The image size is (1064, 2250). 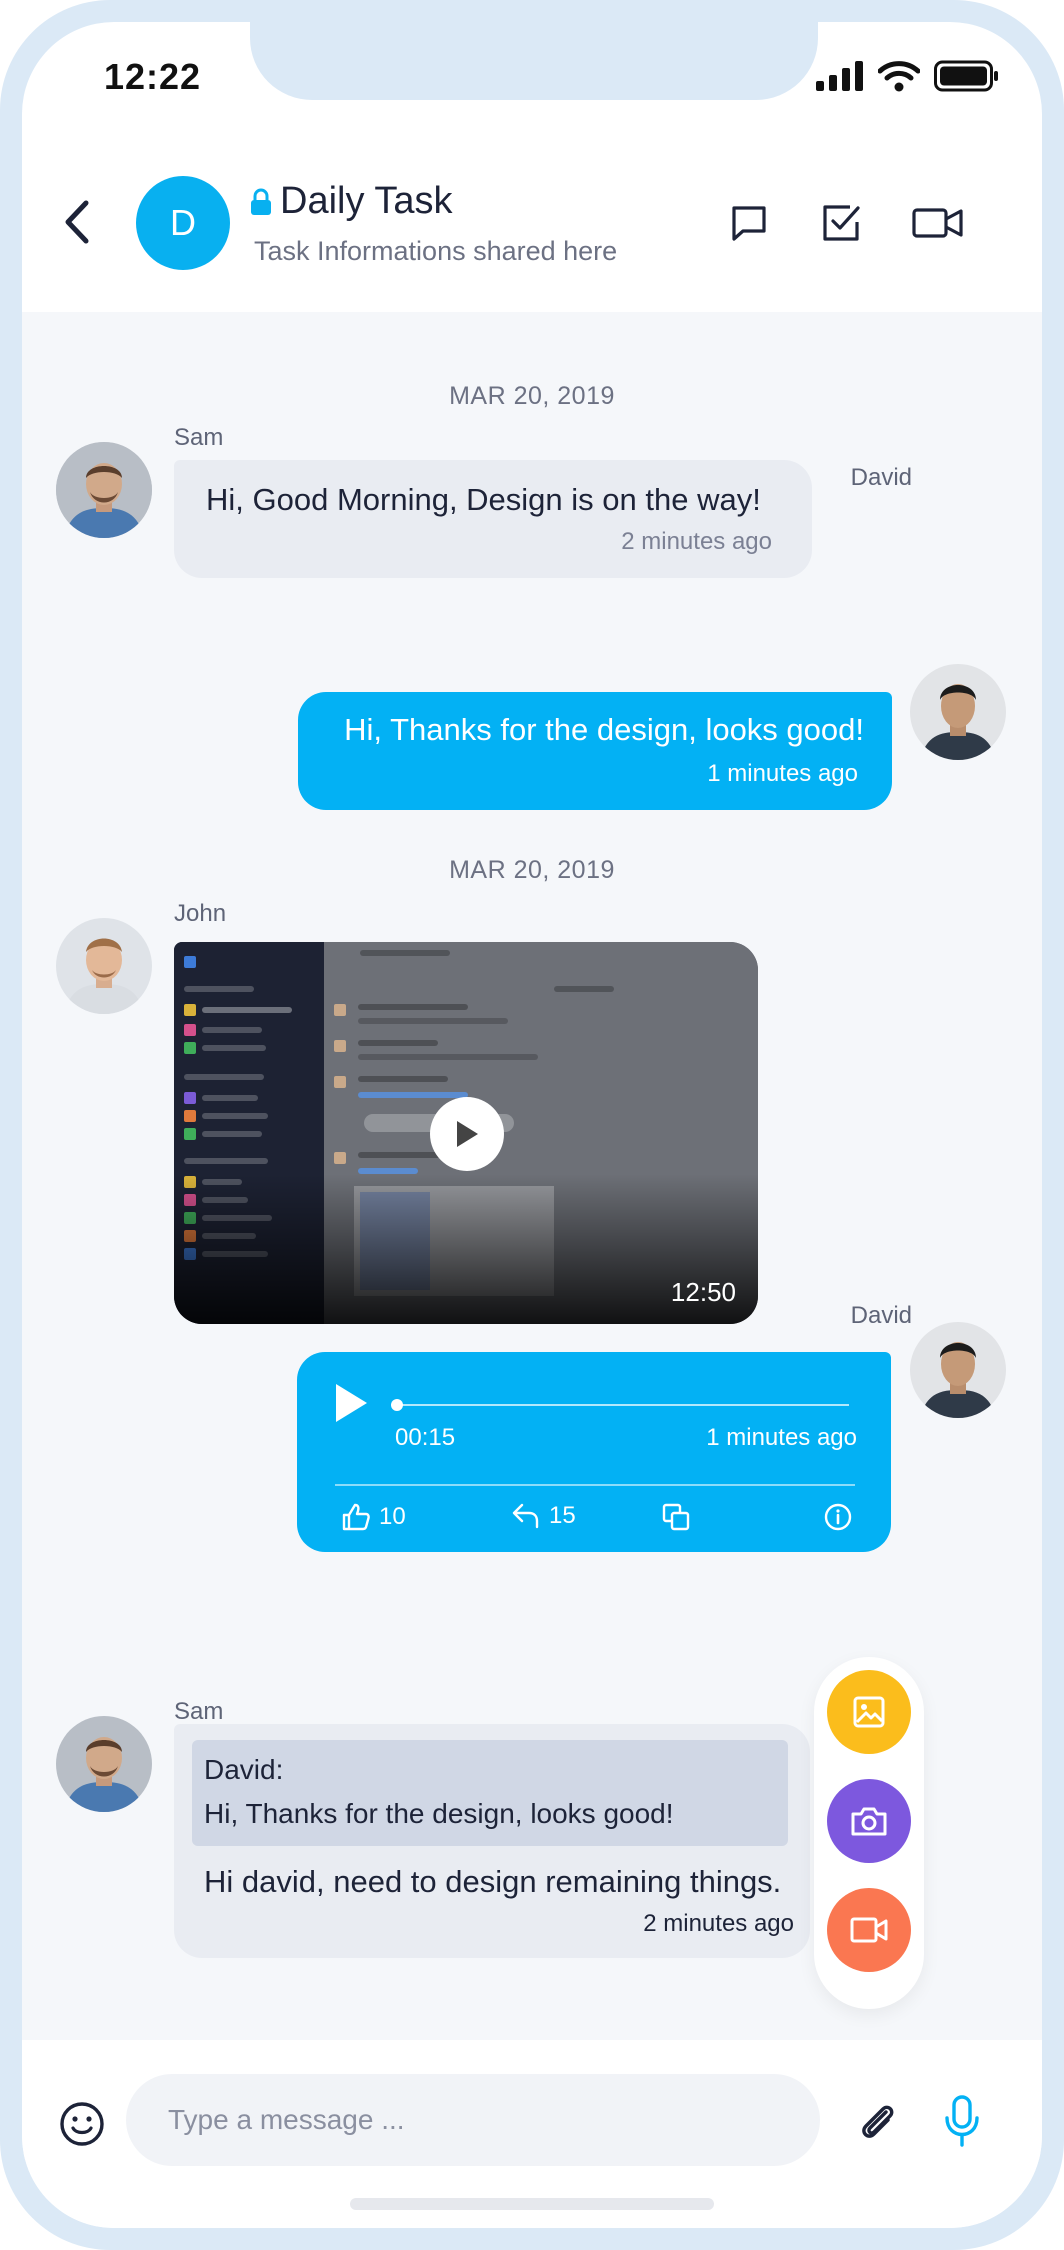 I want to click on quote-author: David:, so click(x=244, y=1769).